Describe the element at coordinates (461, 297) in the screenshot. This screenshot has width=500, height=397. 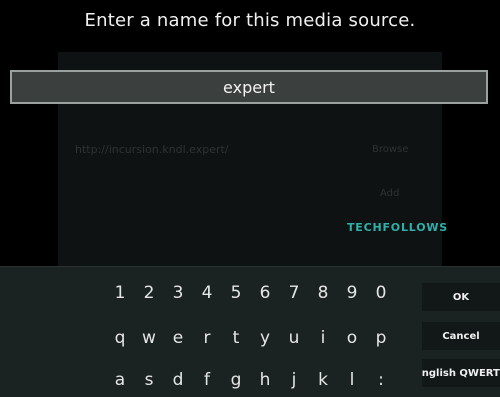
I see `ok-button: OK` at that location.